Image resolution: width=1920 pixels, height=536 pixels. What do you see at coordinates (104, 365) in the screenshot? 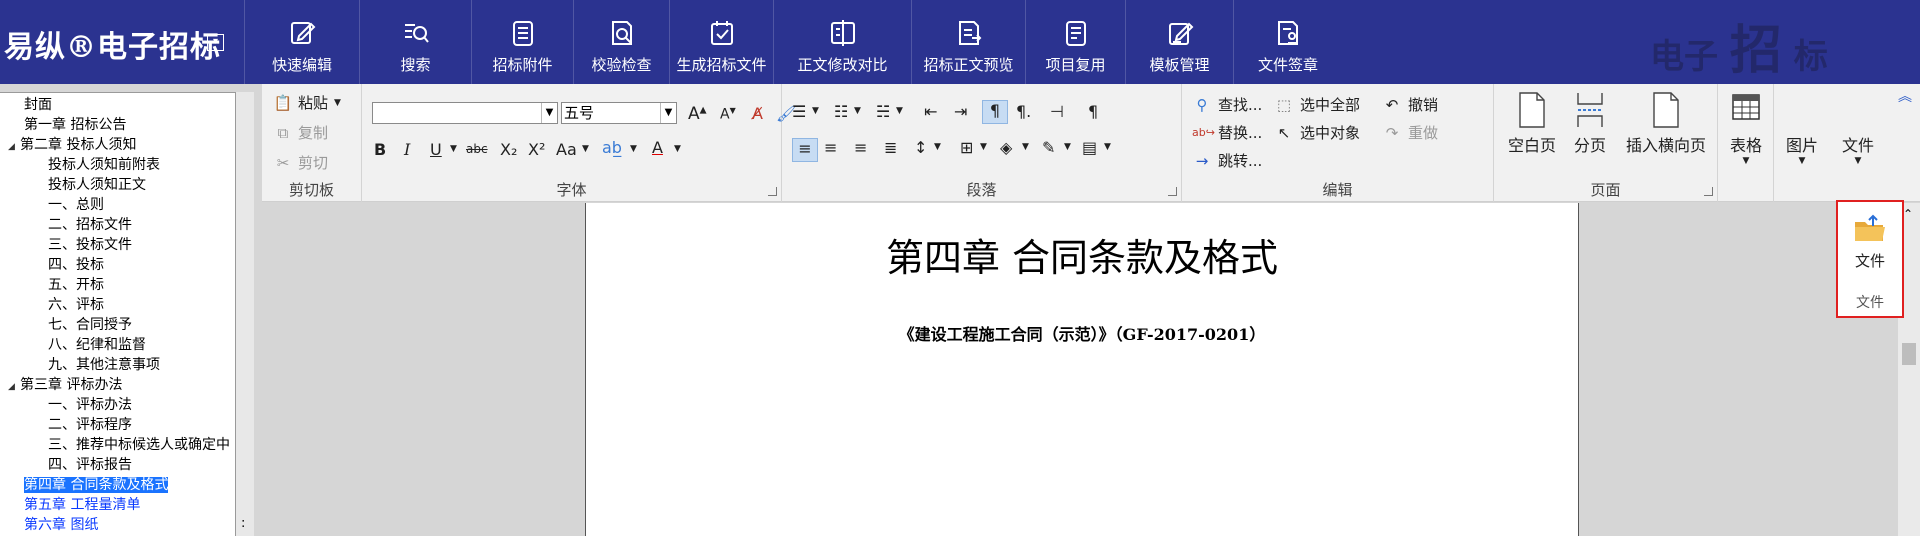
I see `tree-item: 九、其他注意事项` at bounding box center [104, 365].